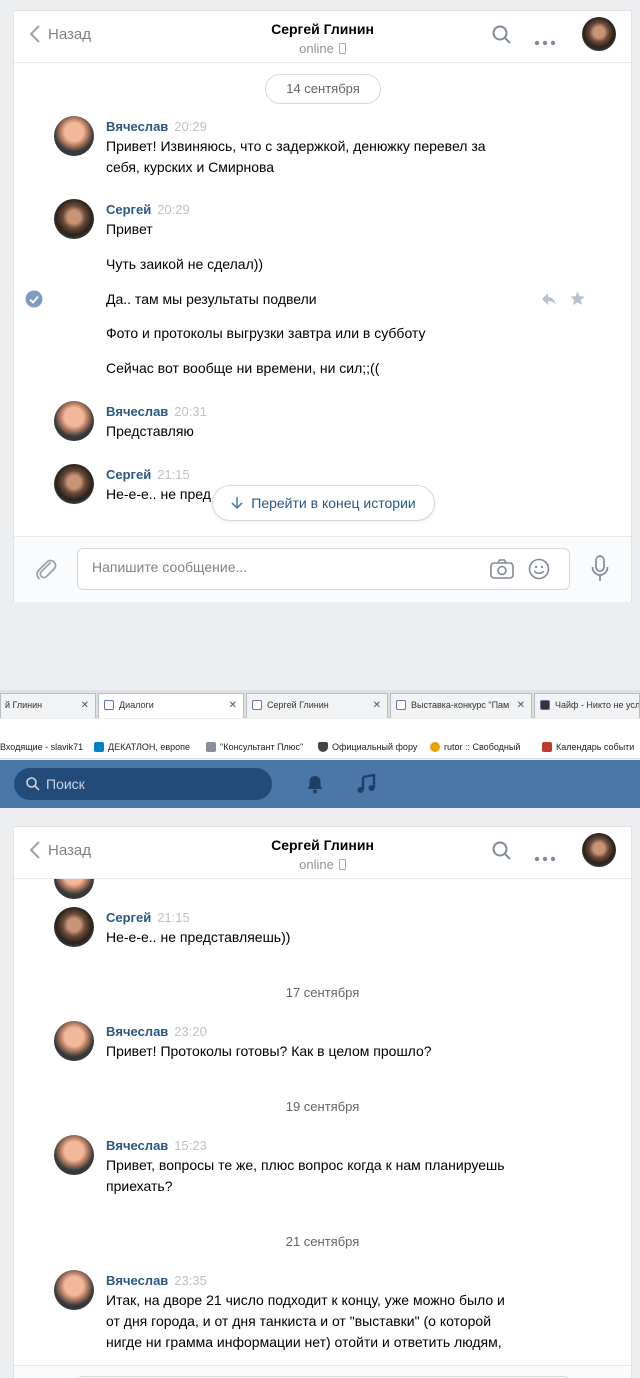 The height and width of the screenshot is (1378, 640). What do you see at coordinates (366, 785) in the screenshot?
I see `music-icon` at bounding box center [366, 785].